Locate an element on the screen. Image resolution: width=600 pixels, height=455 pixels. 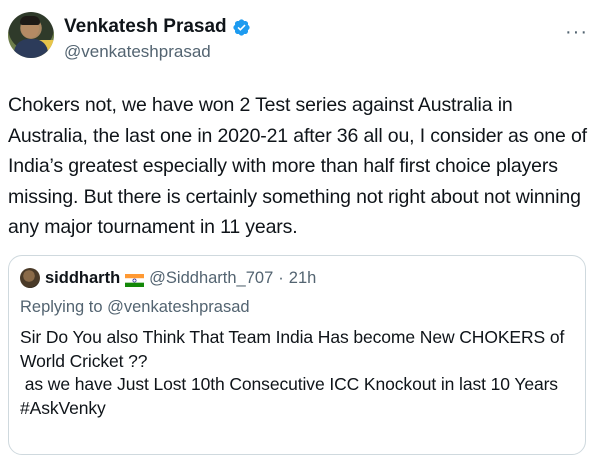
author-name-row: Venkatesh Prasad is located at coordinates (157, 27).